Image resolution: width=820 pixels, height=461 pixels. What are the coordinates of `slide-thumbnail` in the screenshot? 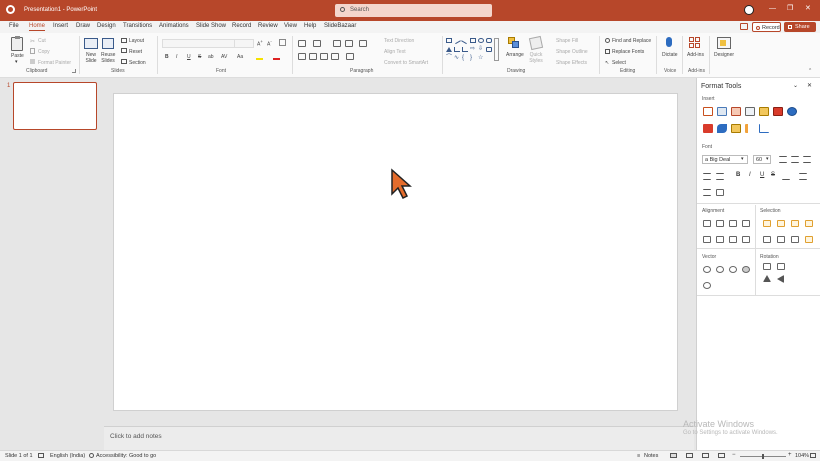 It's located at (55, 106).